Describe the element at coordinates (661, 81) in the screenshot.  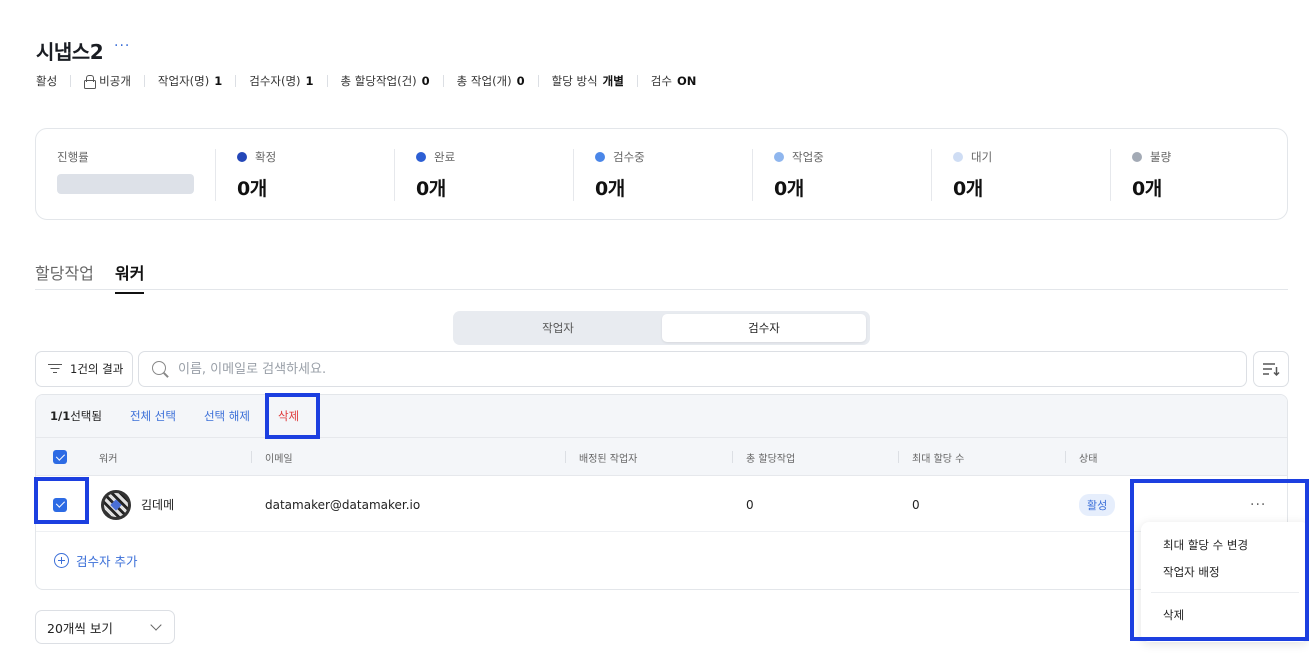
I see `review-setting-label: 검수` at that location.